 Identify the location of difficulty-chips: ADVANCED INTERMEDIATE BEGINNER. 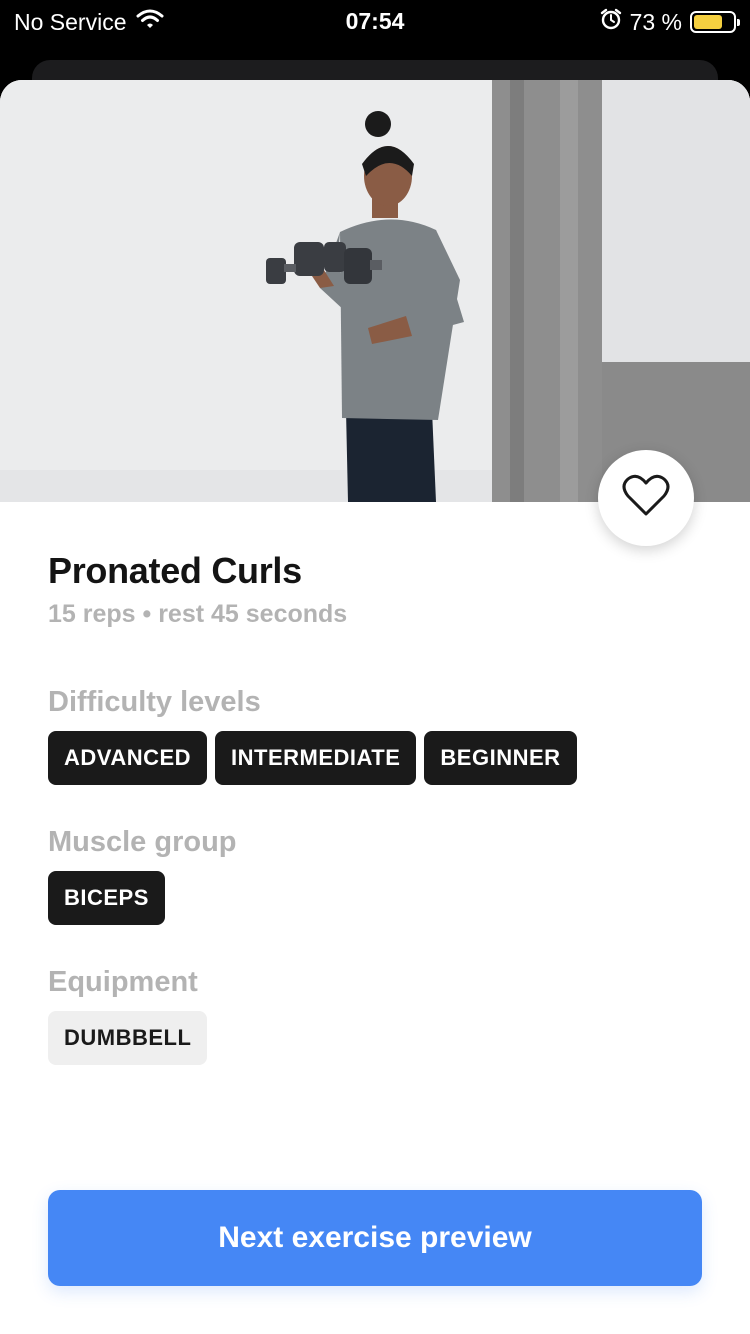
(312, 758).